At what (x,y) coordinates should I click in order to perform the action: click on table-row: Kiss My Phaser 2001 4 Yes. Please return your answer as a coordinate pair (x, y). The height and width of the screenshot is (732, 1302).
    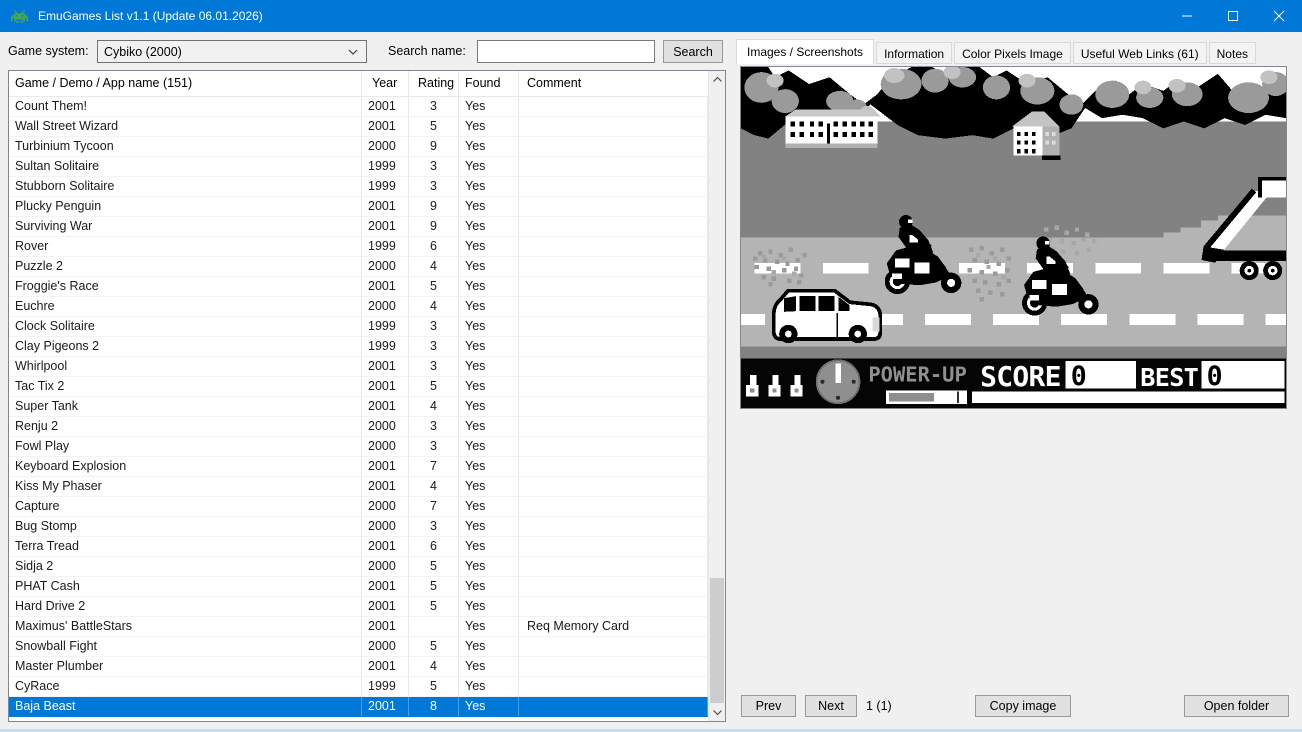
    Looking at the image, I should click on (358, 487).